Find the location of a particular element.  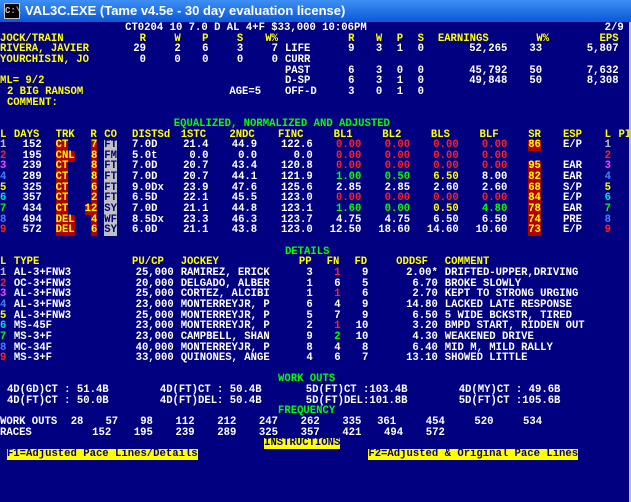

eq-distance: 6.0D is located at coordinates (145, 230).